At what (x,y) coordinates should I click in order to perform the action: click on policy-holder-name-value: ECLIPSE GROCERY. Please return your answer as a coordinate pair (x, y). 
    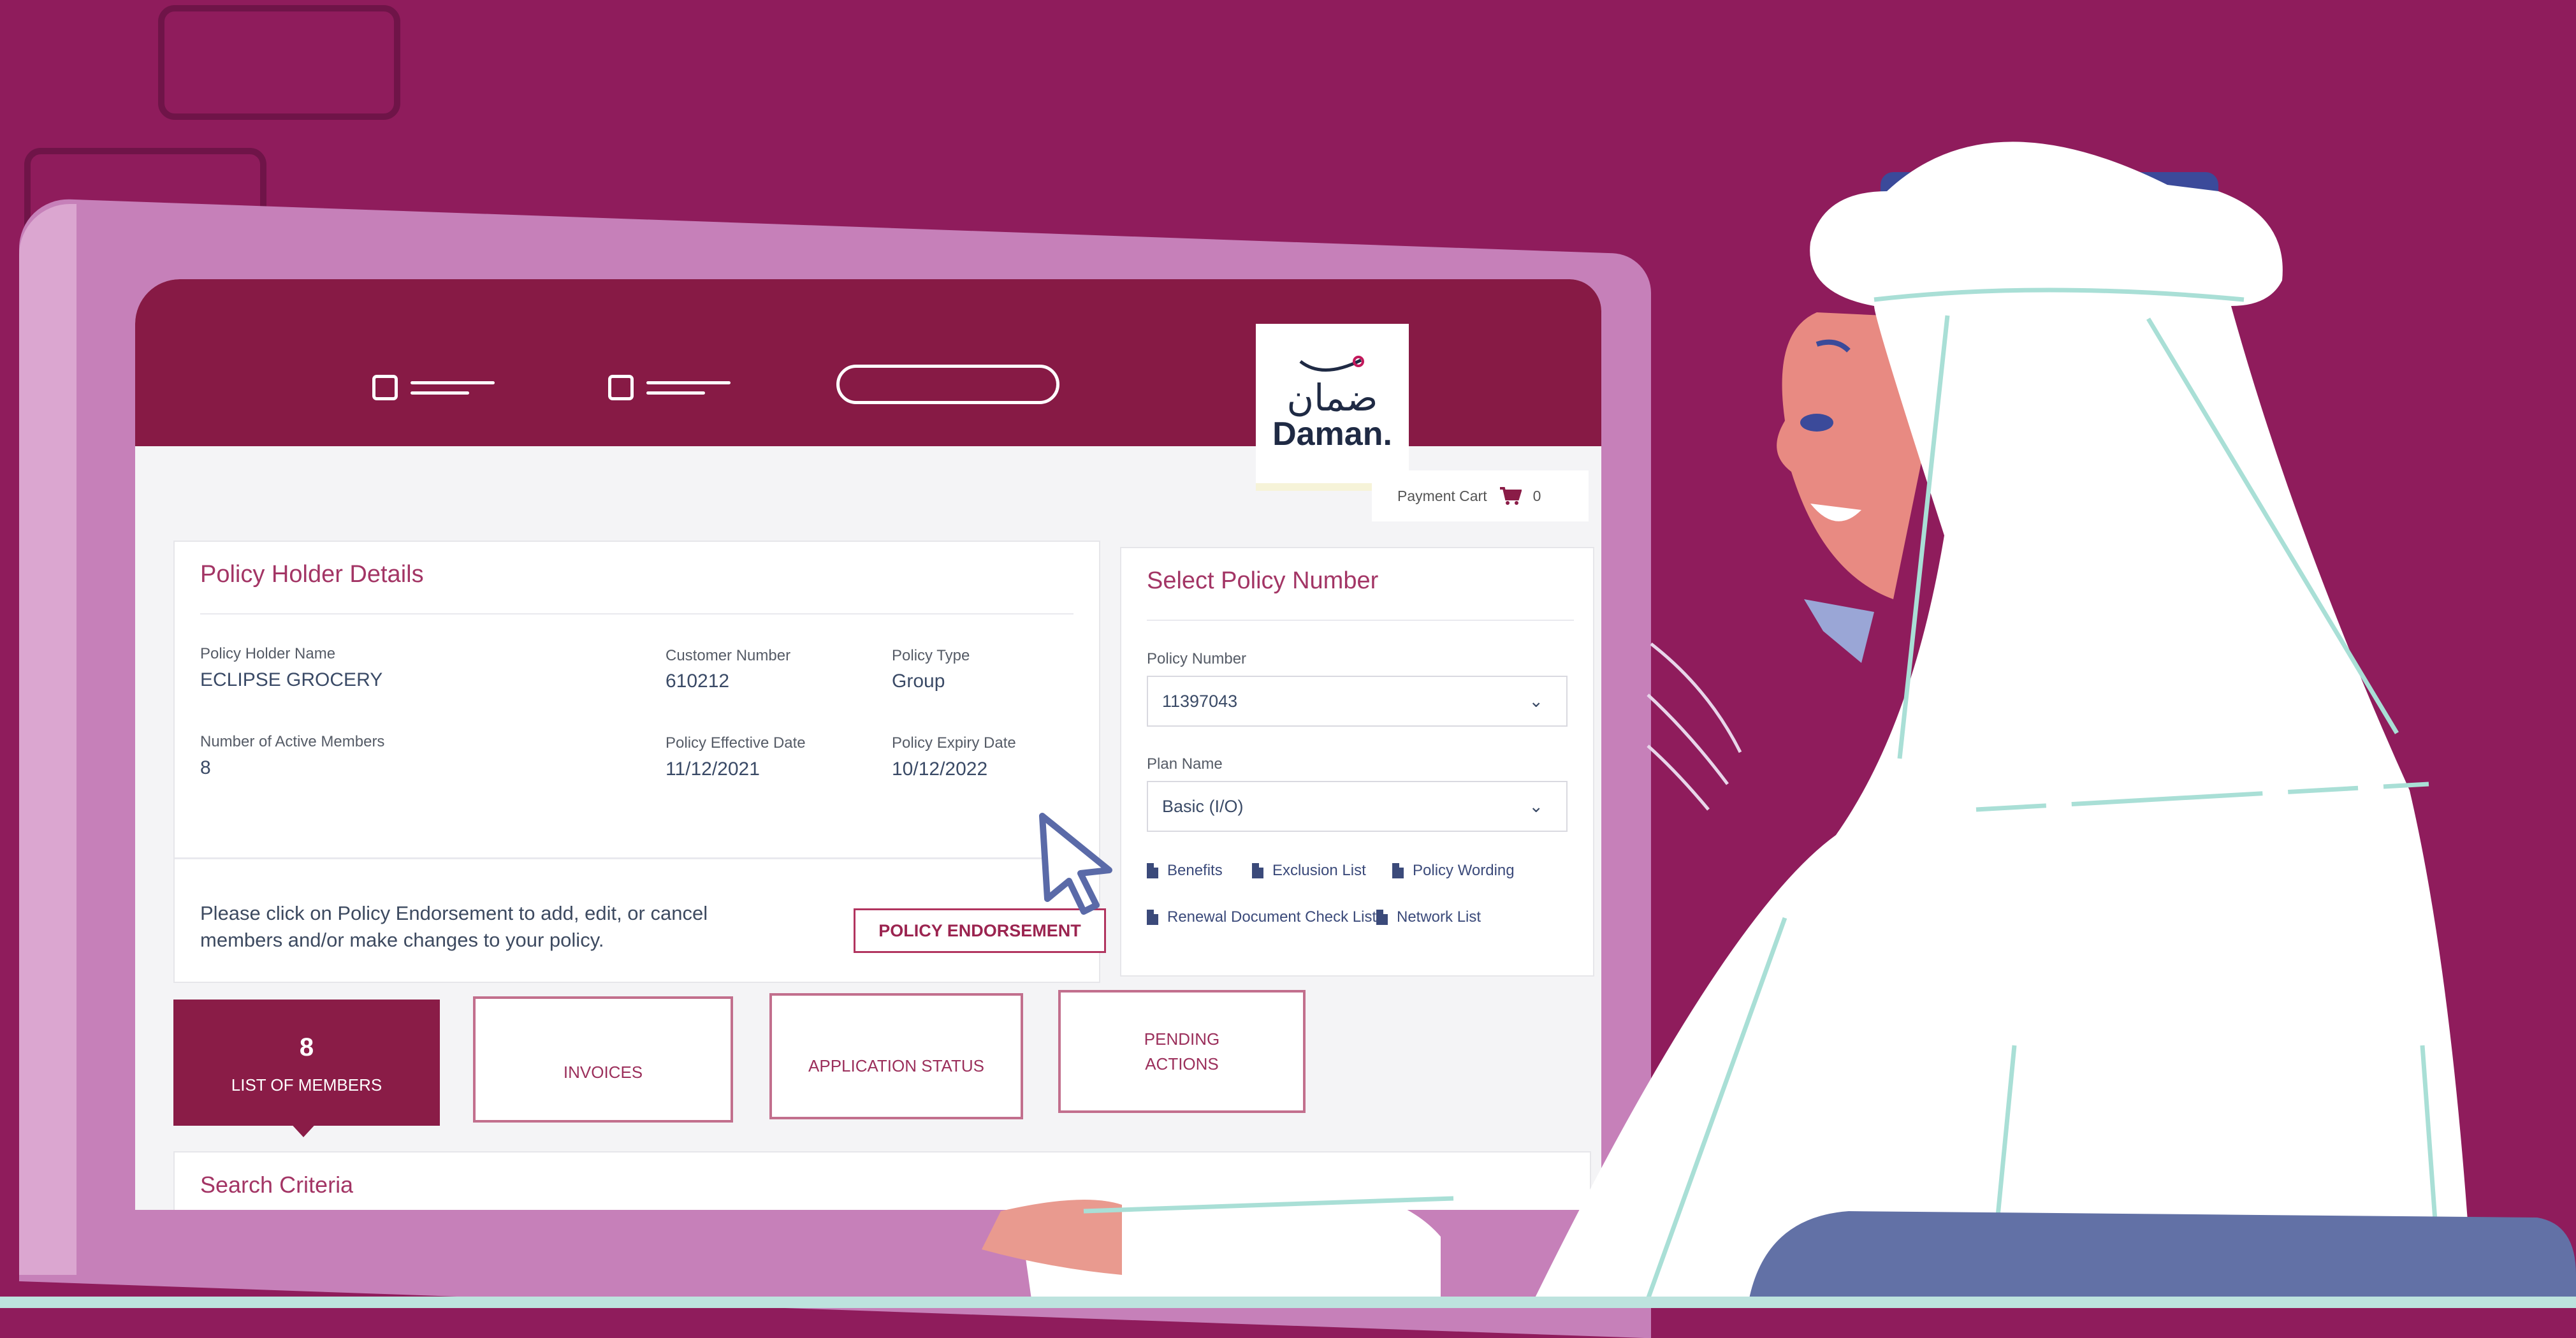
    Looking at the image, I should click on (291, 679).